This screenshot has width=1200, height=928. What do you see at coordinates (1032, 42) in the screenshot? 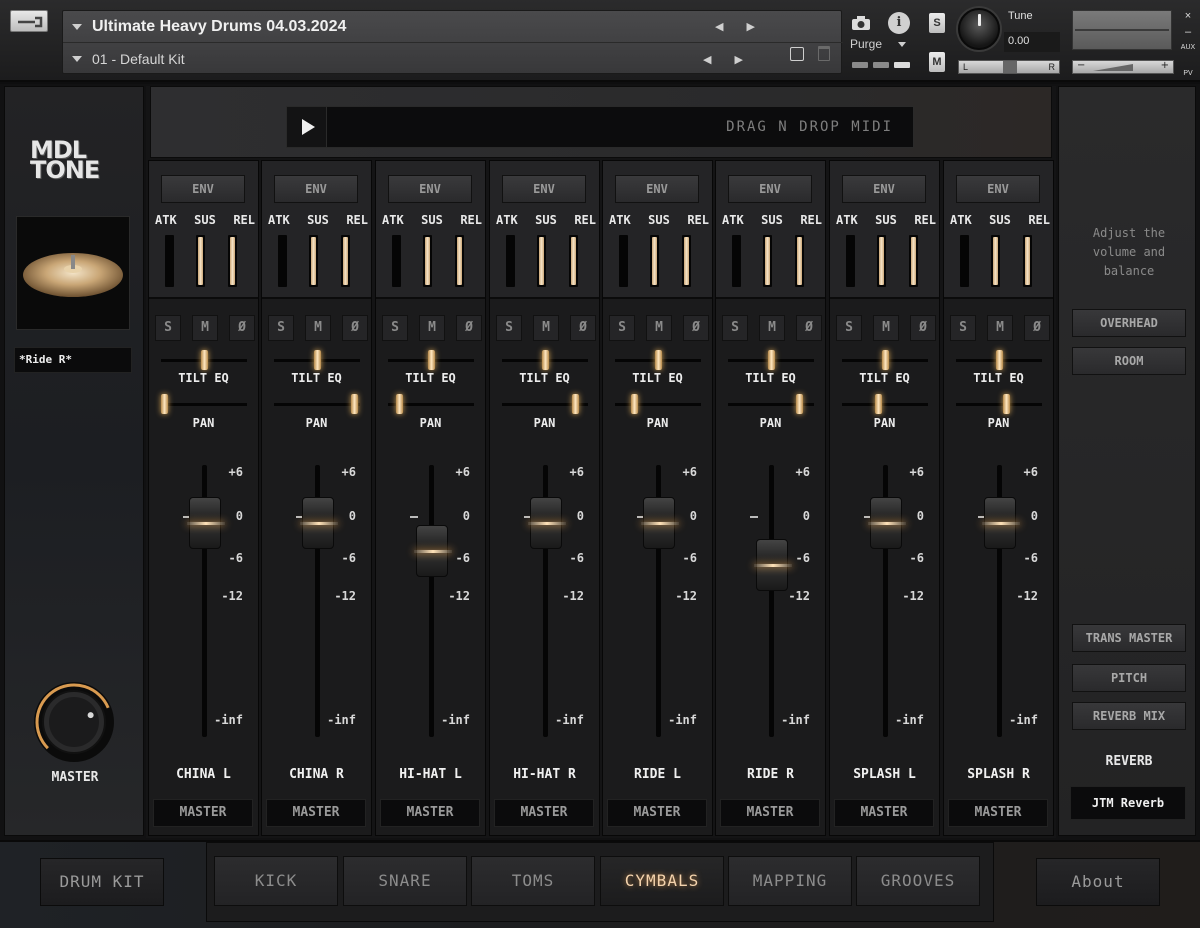
I see `tune-value: 0.00` at bounding box center [1032, 42].